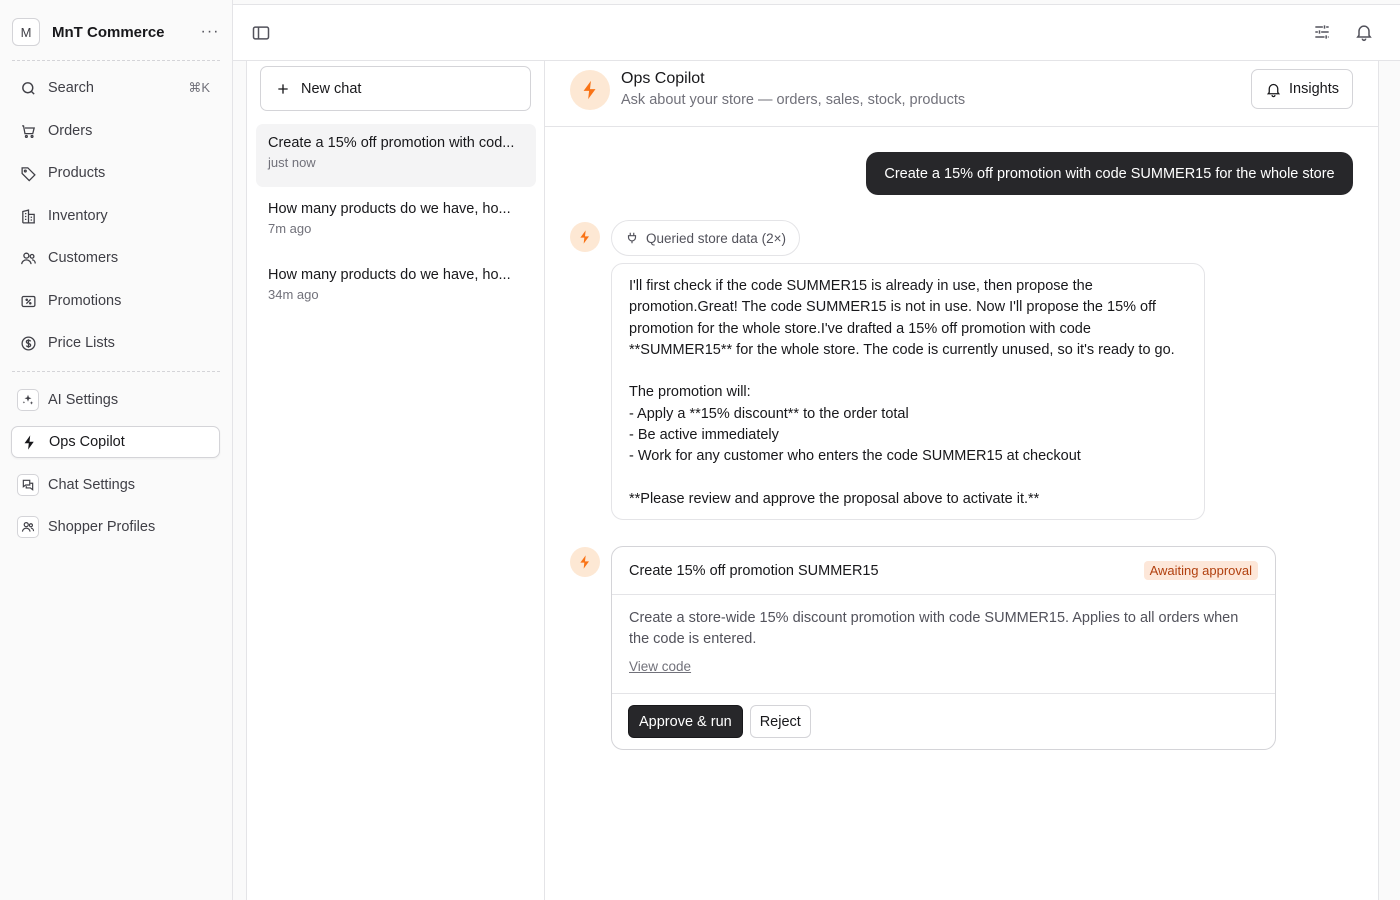  What do you see at coordinates (70, 131) in the screenshot?
I see `sidebar-item-label: Orders` at bounding box center [70, 131].